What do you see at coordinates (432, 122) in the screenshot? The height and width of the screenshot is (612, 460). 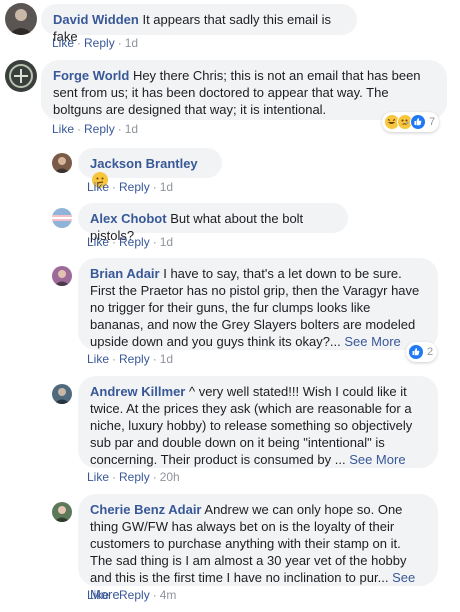 I see `reaction-count: 7` at bounding box center [432, 122].